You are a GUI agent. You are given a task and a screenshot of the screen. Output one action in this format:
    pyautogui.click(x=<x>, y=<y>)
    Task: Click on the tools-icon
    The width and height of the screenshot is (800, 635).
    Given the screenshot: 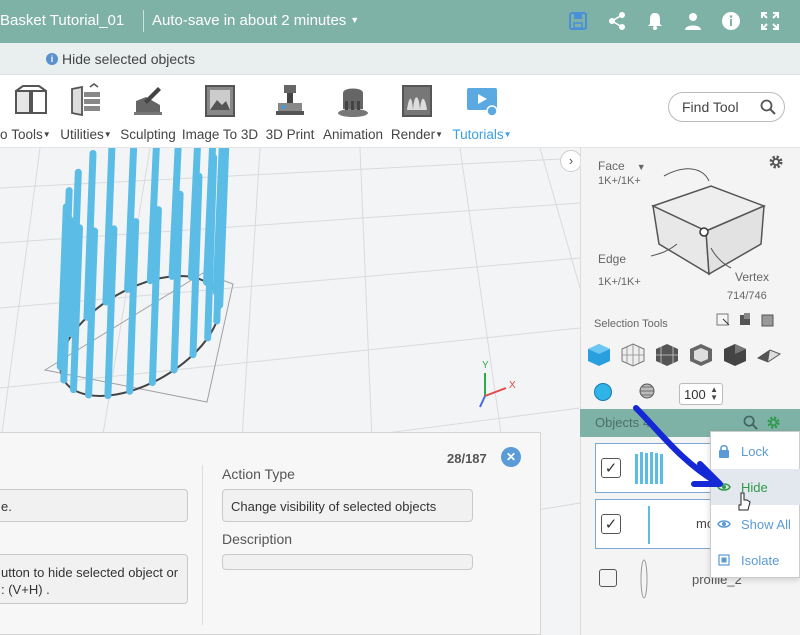 What is the action you would take?
    pyautogui.click(x=31, y=99)
    